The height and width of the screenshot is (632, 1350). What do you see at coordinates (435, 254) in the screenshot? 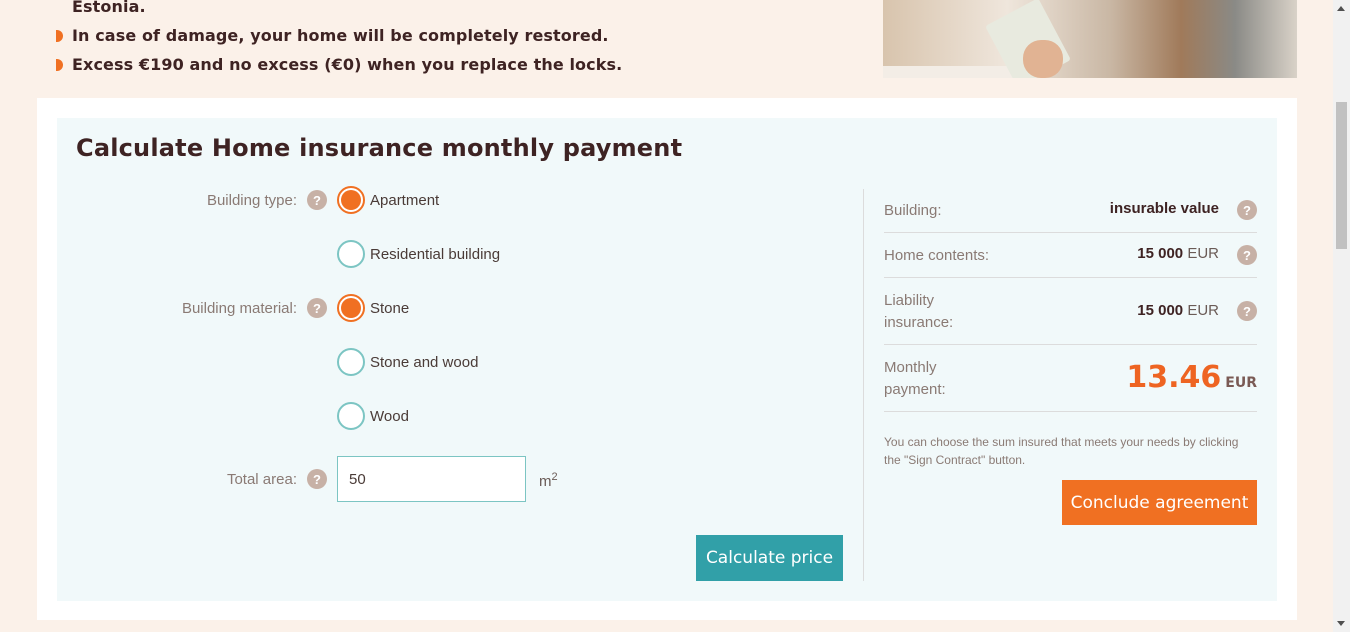
I see `radio-label: Residential building` at bounding box center [435, 254].